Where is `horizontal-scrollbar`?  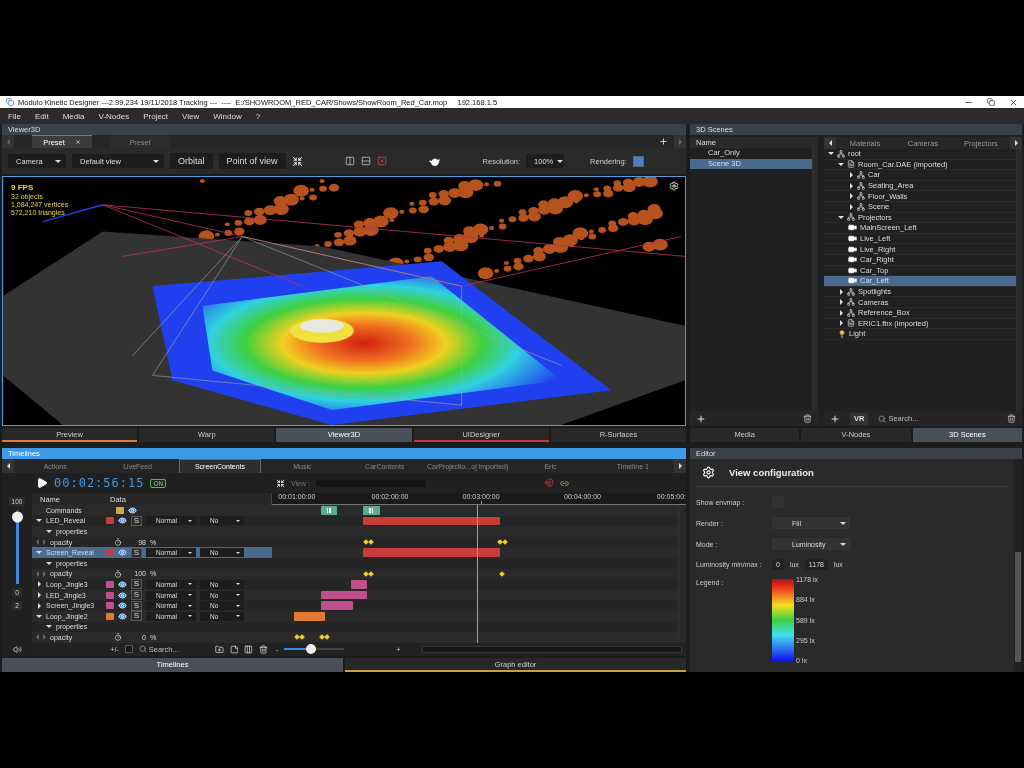
horizontal-scrollbar is located at coordinates (552, 649).